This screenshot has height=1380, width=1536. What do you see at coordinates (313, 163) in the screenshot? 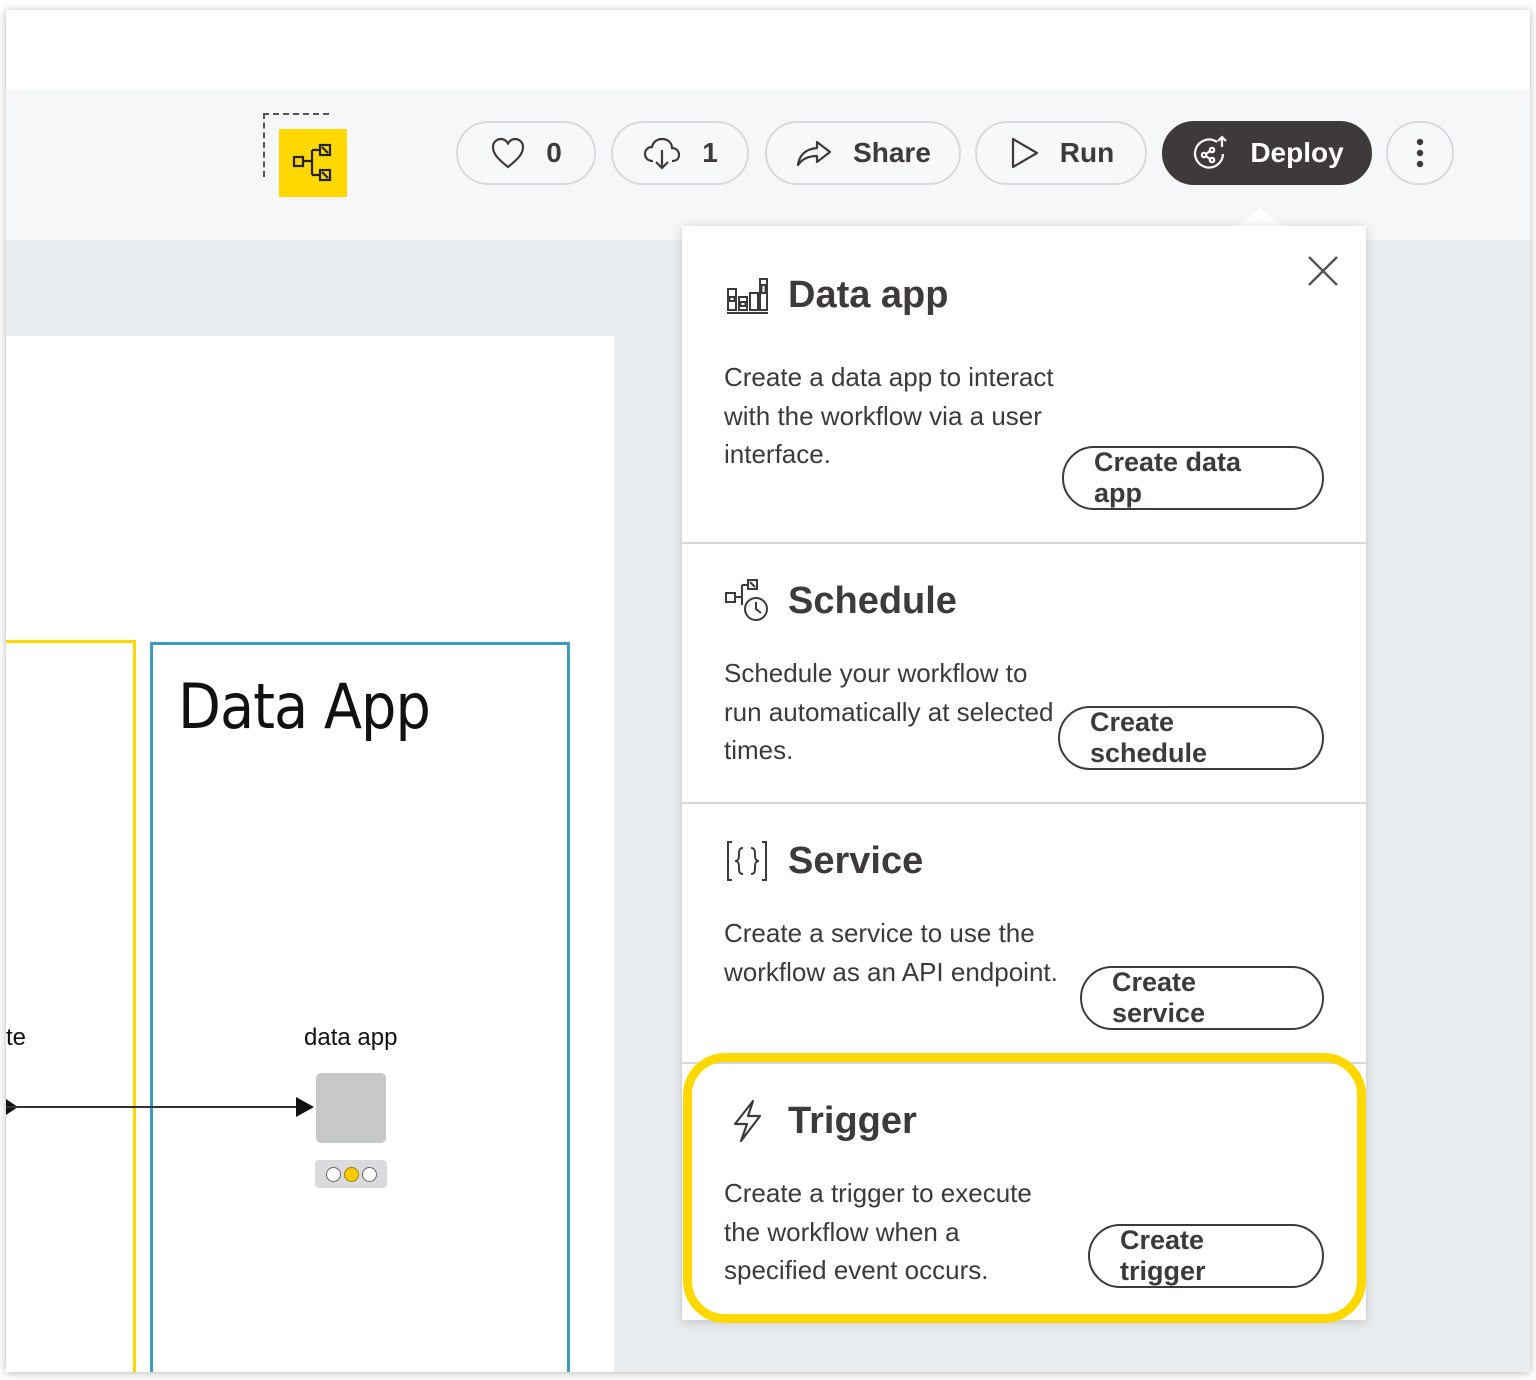
I see `workflow-icon` at bounding box center [313, 163].